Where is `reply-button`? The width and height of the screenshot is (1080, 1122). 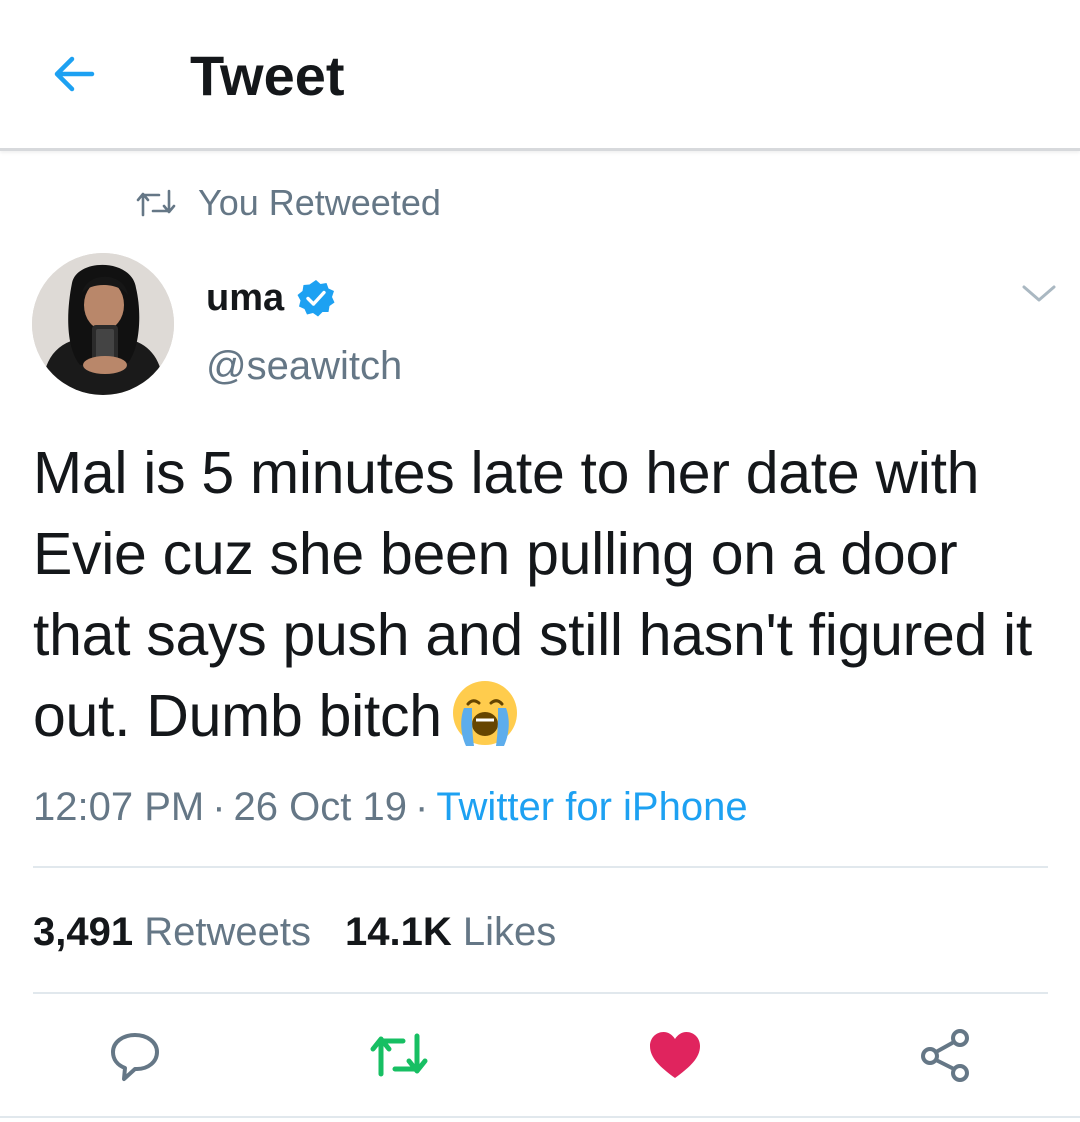 reply-button is located at coordinates (135, 1055).